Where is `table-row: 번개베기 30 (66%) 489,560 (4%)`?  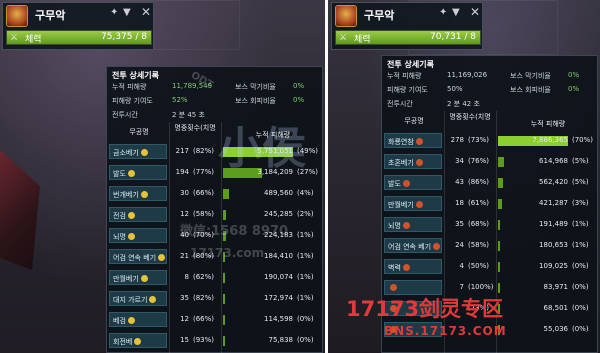
table-row: 번개베기 30 (66%) 489,560 (4%) is located at coordinates (215, 194).